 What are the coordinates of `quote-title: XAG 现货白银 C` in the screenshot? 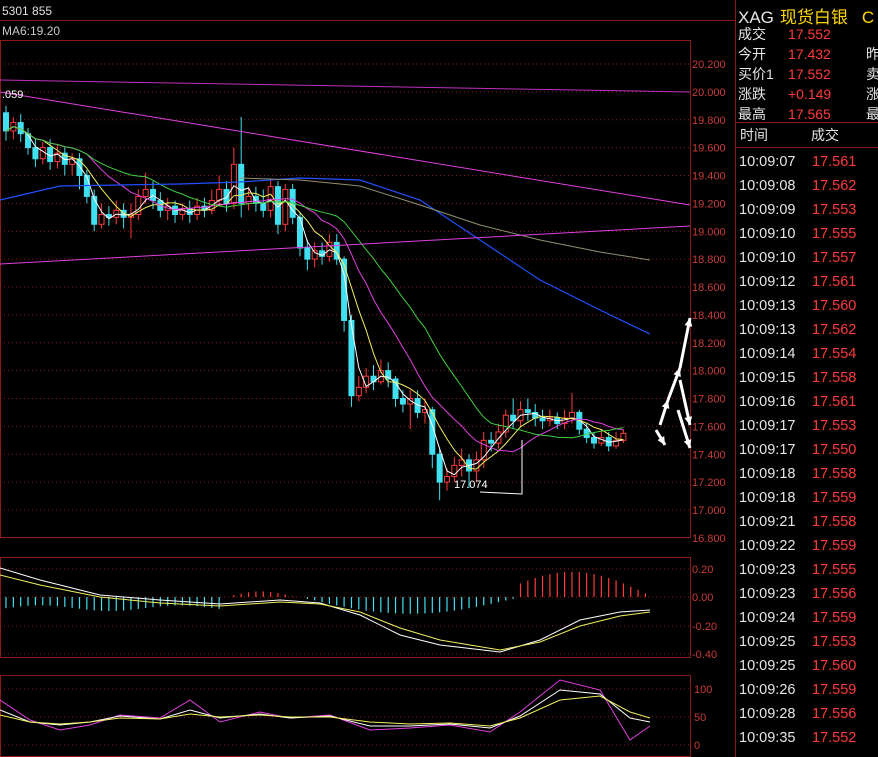 It's located at (806, 15).